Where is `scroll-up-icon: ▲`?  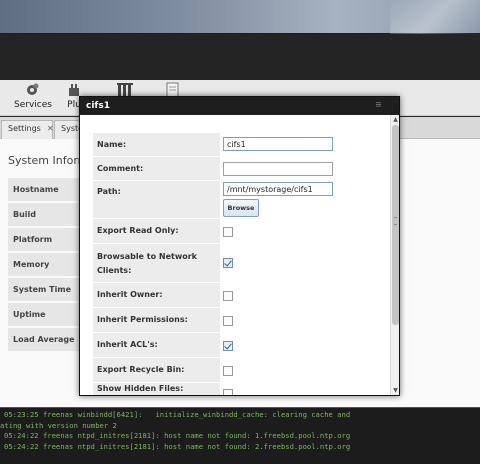 scroll-up-icon: ▲ is located at coordinates (395, 119).